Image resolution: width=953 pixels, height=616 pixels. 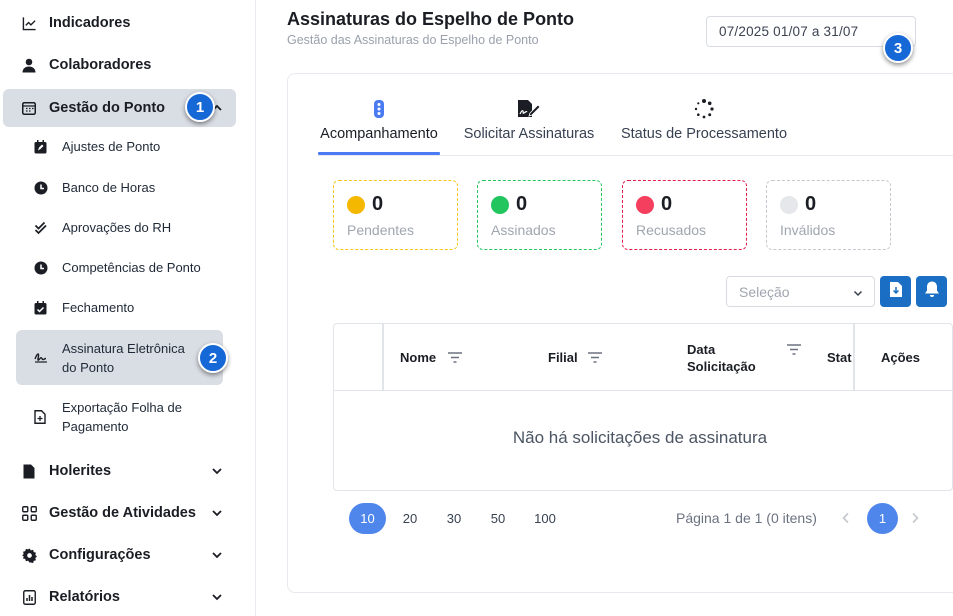 What do you see at coordinates (800, 291) in the screenshot?
I see `selection-dropdown: Seleção` at bounding box center [800, 291].